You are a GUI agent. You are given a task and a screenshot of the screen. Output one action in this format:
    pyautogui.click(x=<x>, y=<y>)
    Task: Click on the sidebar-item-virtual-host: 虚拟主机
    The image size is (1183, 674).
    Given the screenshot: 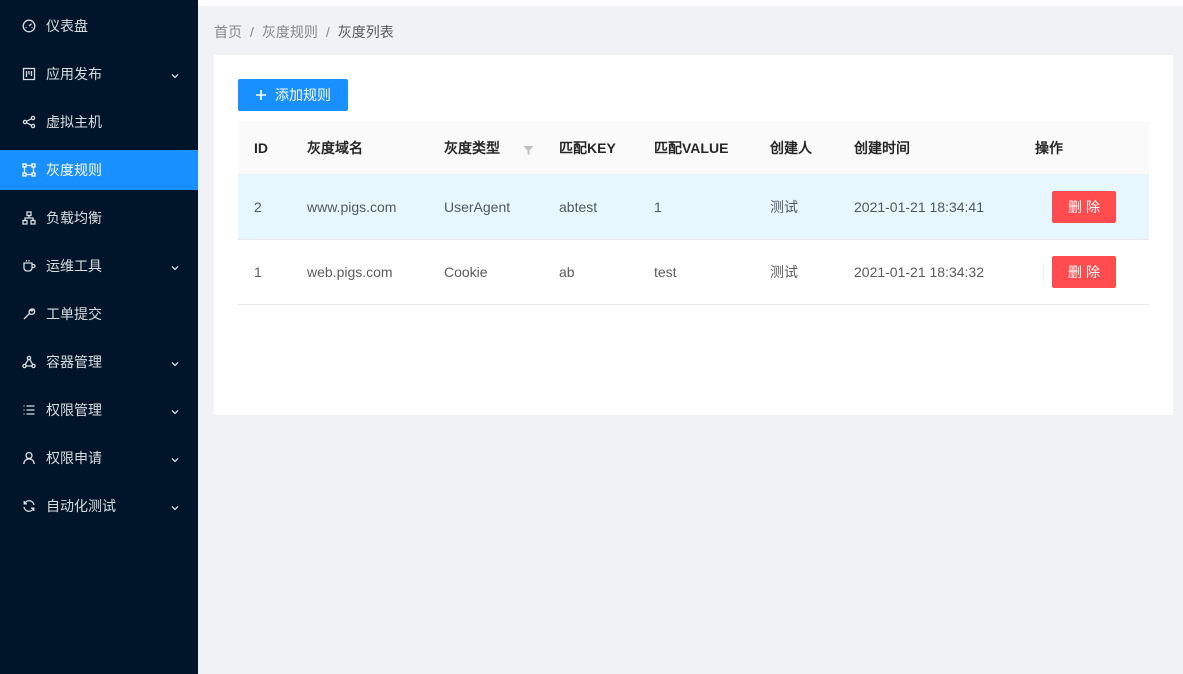 What is the action you would take?
    pyautogui.click(x=99, y=122)
    